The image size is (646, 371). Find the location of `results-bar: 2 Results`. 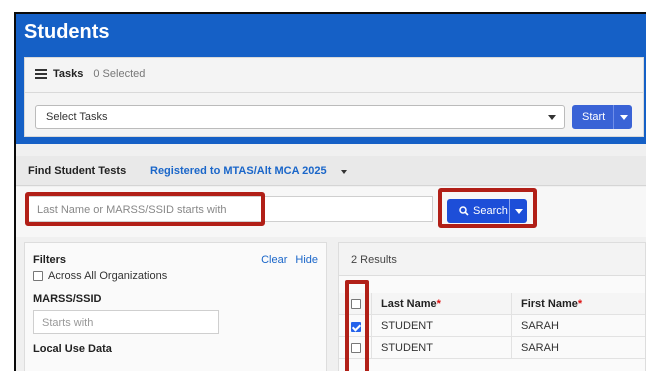

results-bar: 2 Results is located at coordinates (492, 259).